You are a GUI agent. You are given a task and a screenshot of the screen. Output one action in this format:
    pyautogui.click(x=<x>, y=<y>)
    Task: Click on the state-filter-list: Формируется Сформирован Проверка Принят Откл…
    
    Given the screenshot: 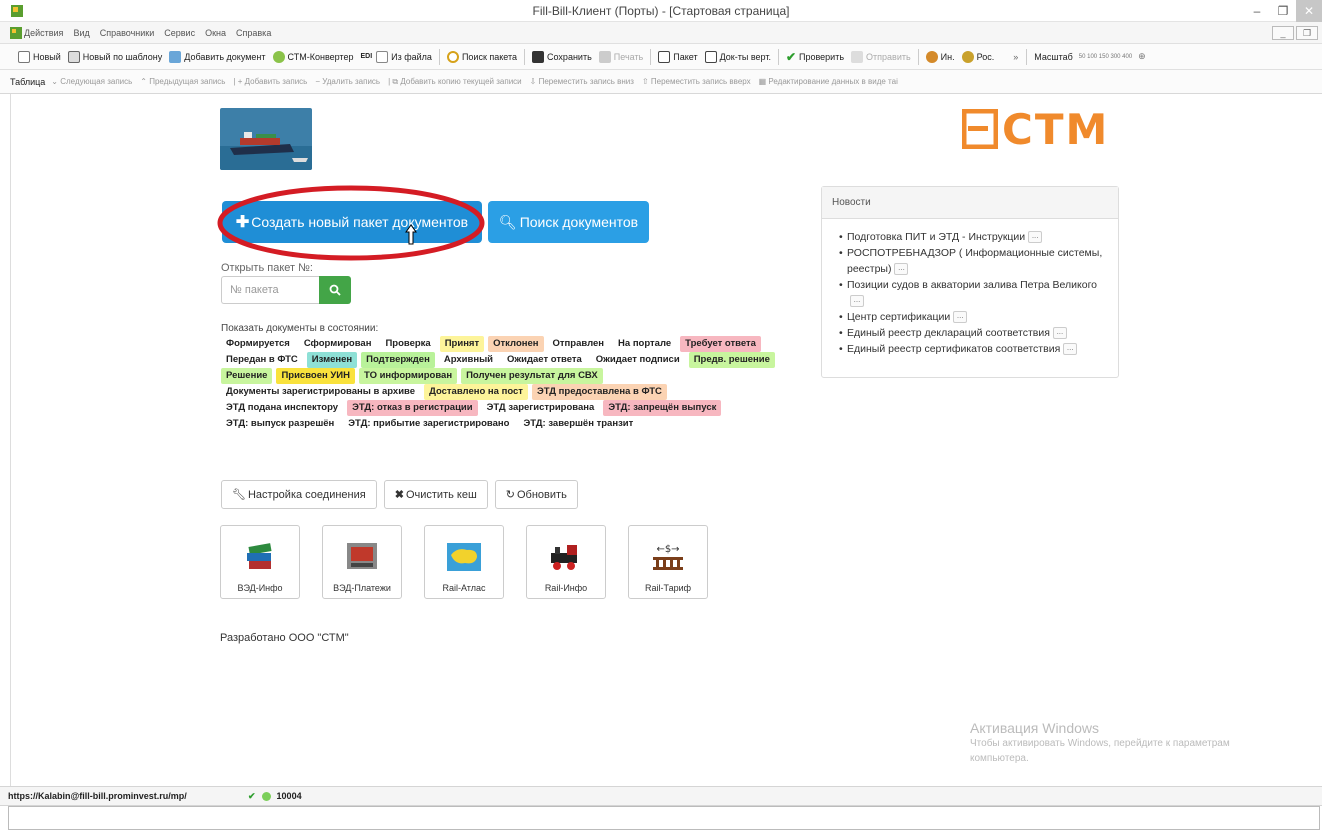 What is the action you would take?
    pyautogui.click(x=506, y=384)
    